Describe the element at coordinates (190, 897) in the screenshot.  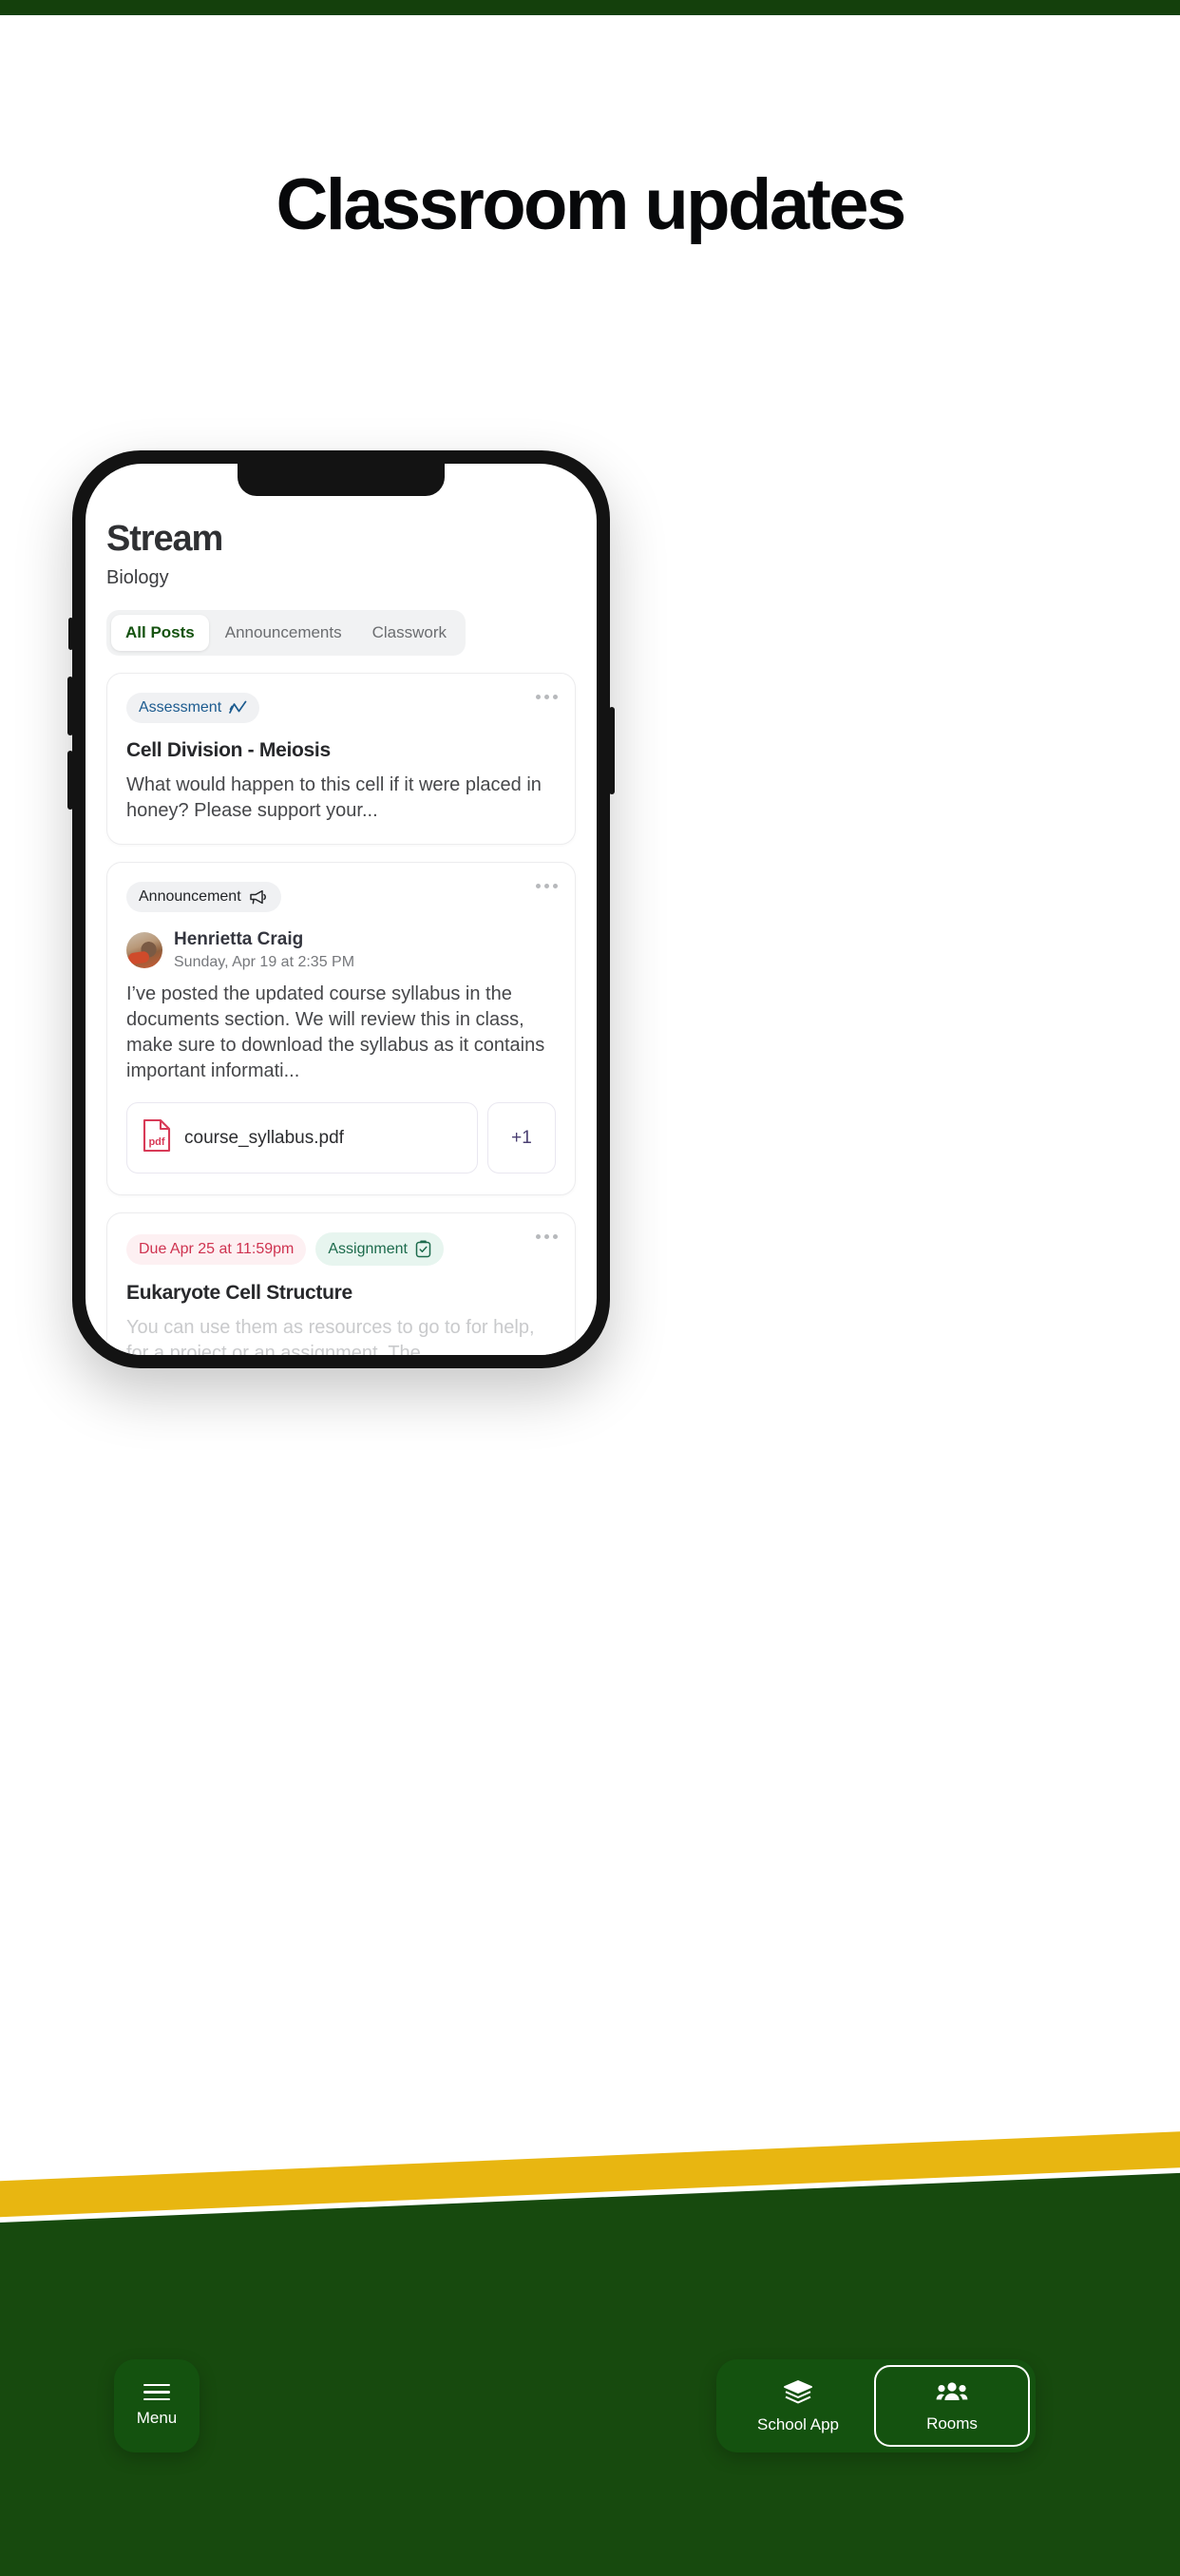
I see `badge-label: Announcement` at that location.